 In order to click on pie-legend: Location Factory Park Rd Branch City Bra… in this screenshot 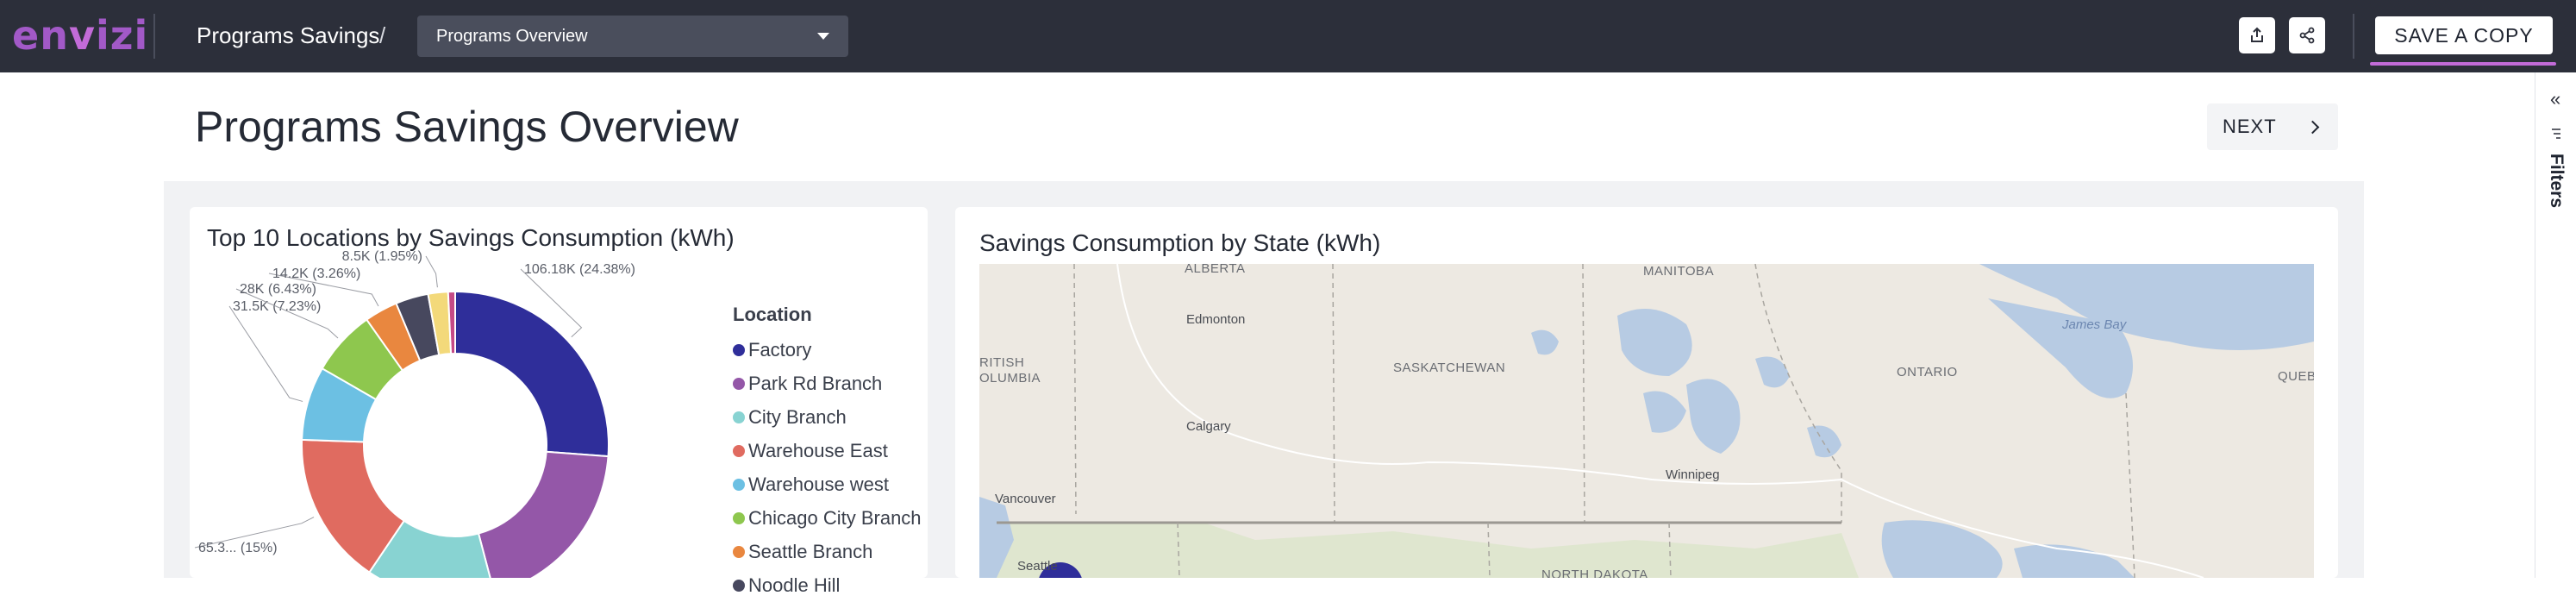, I will do `click(827, 453)`.